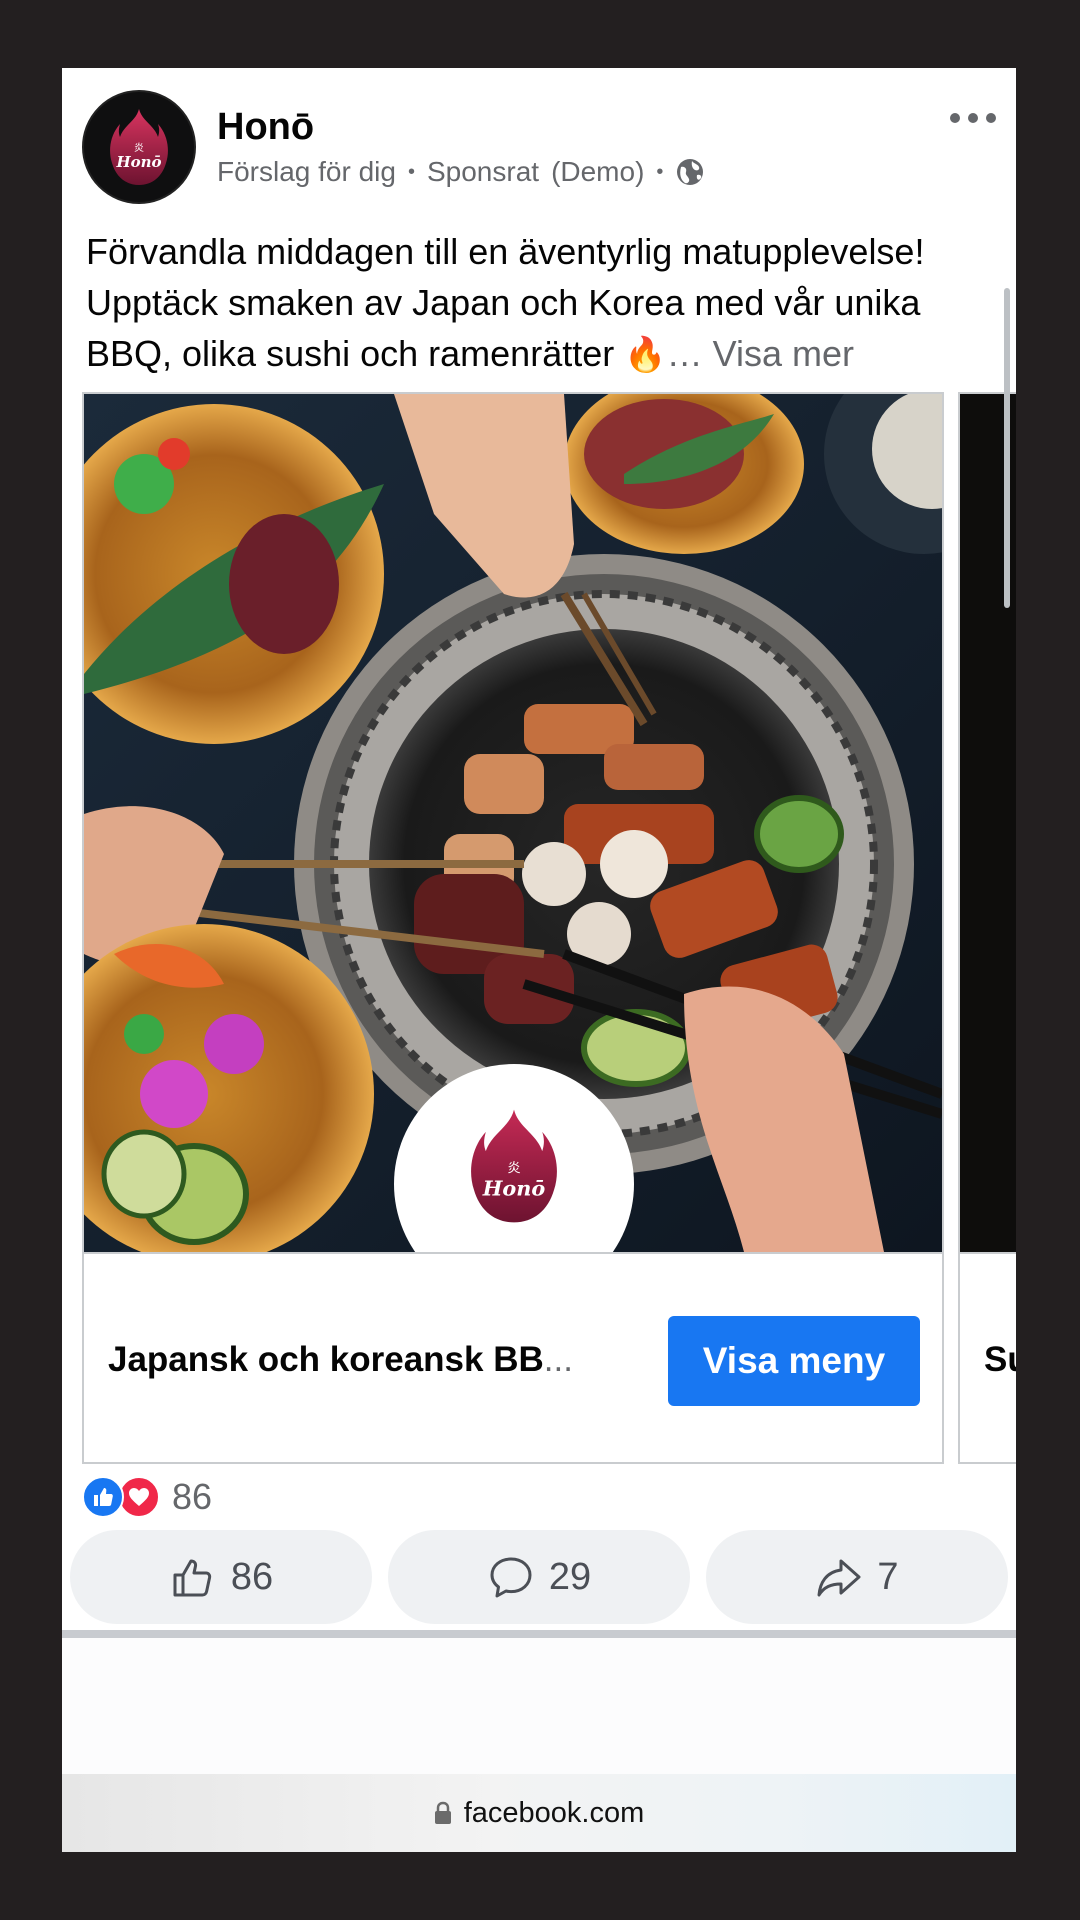  Describe the element at coordinates (139, 1497) in the screenshot. I see `love-reaction-icon` at that location.